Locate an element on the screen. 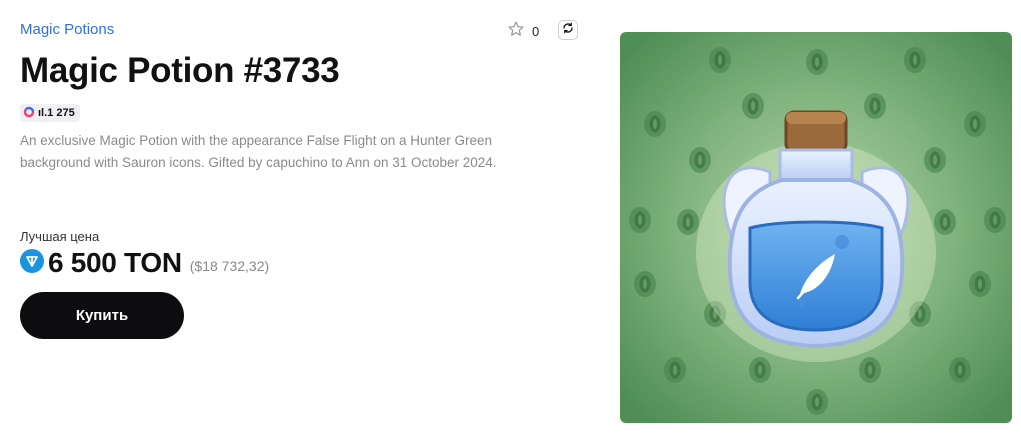 This screenshot has height=436, width=1021. favorite-control: 0 is located at coordinates (523, 31).